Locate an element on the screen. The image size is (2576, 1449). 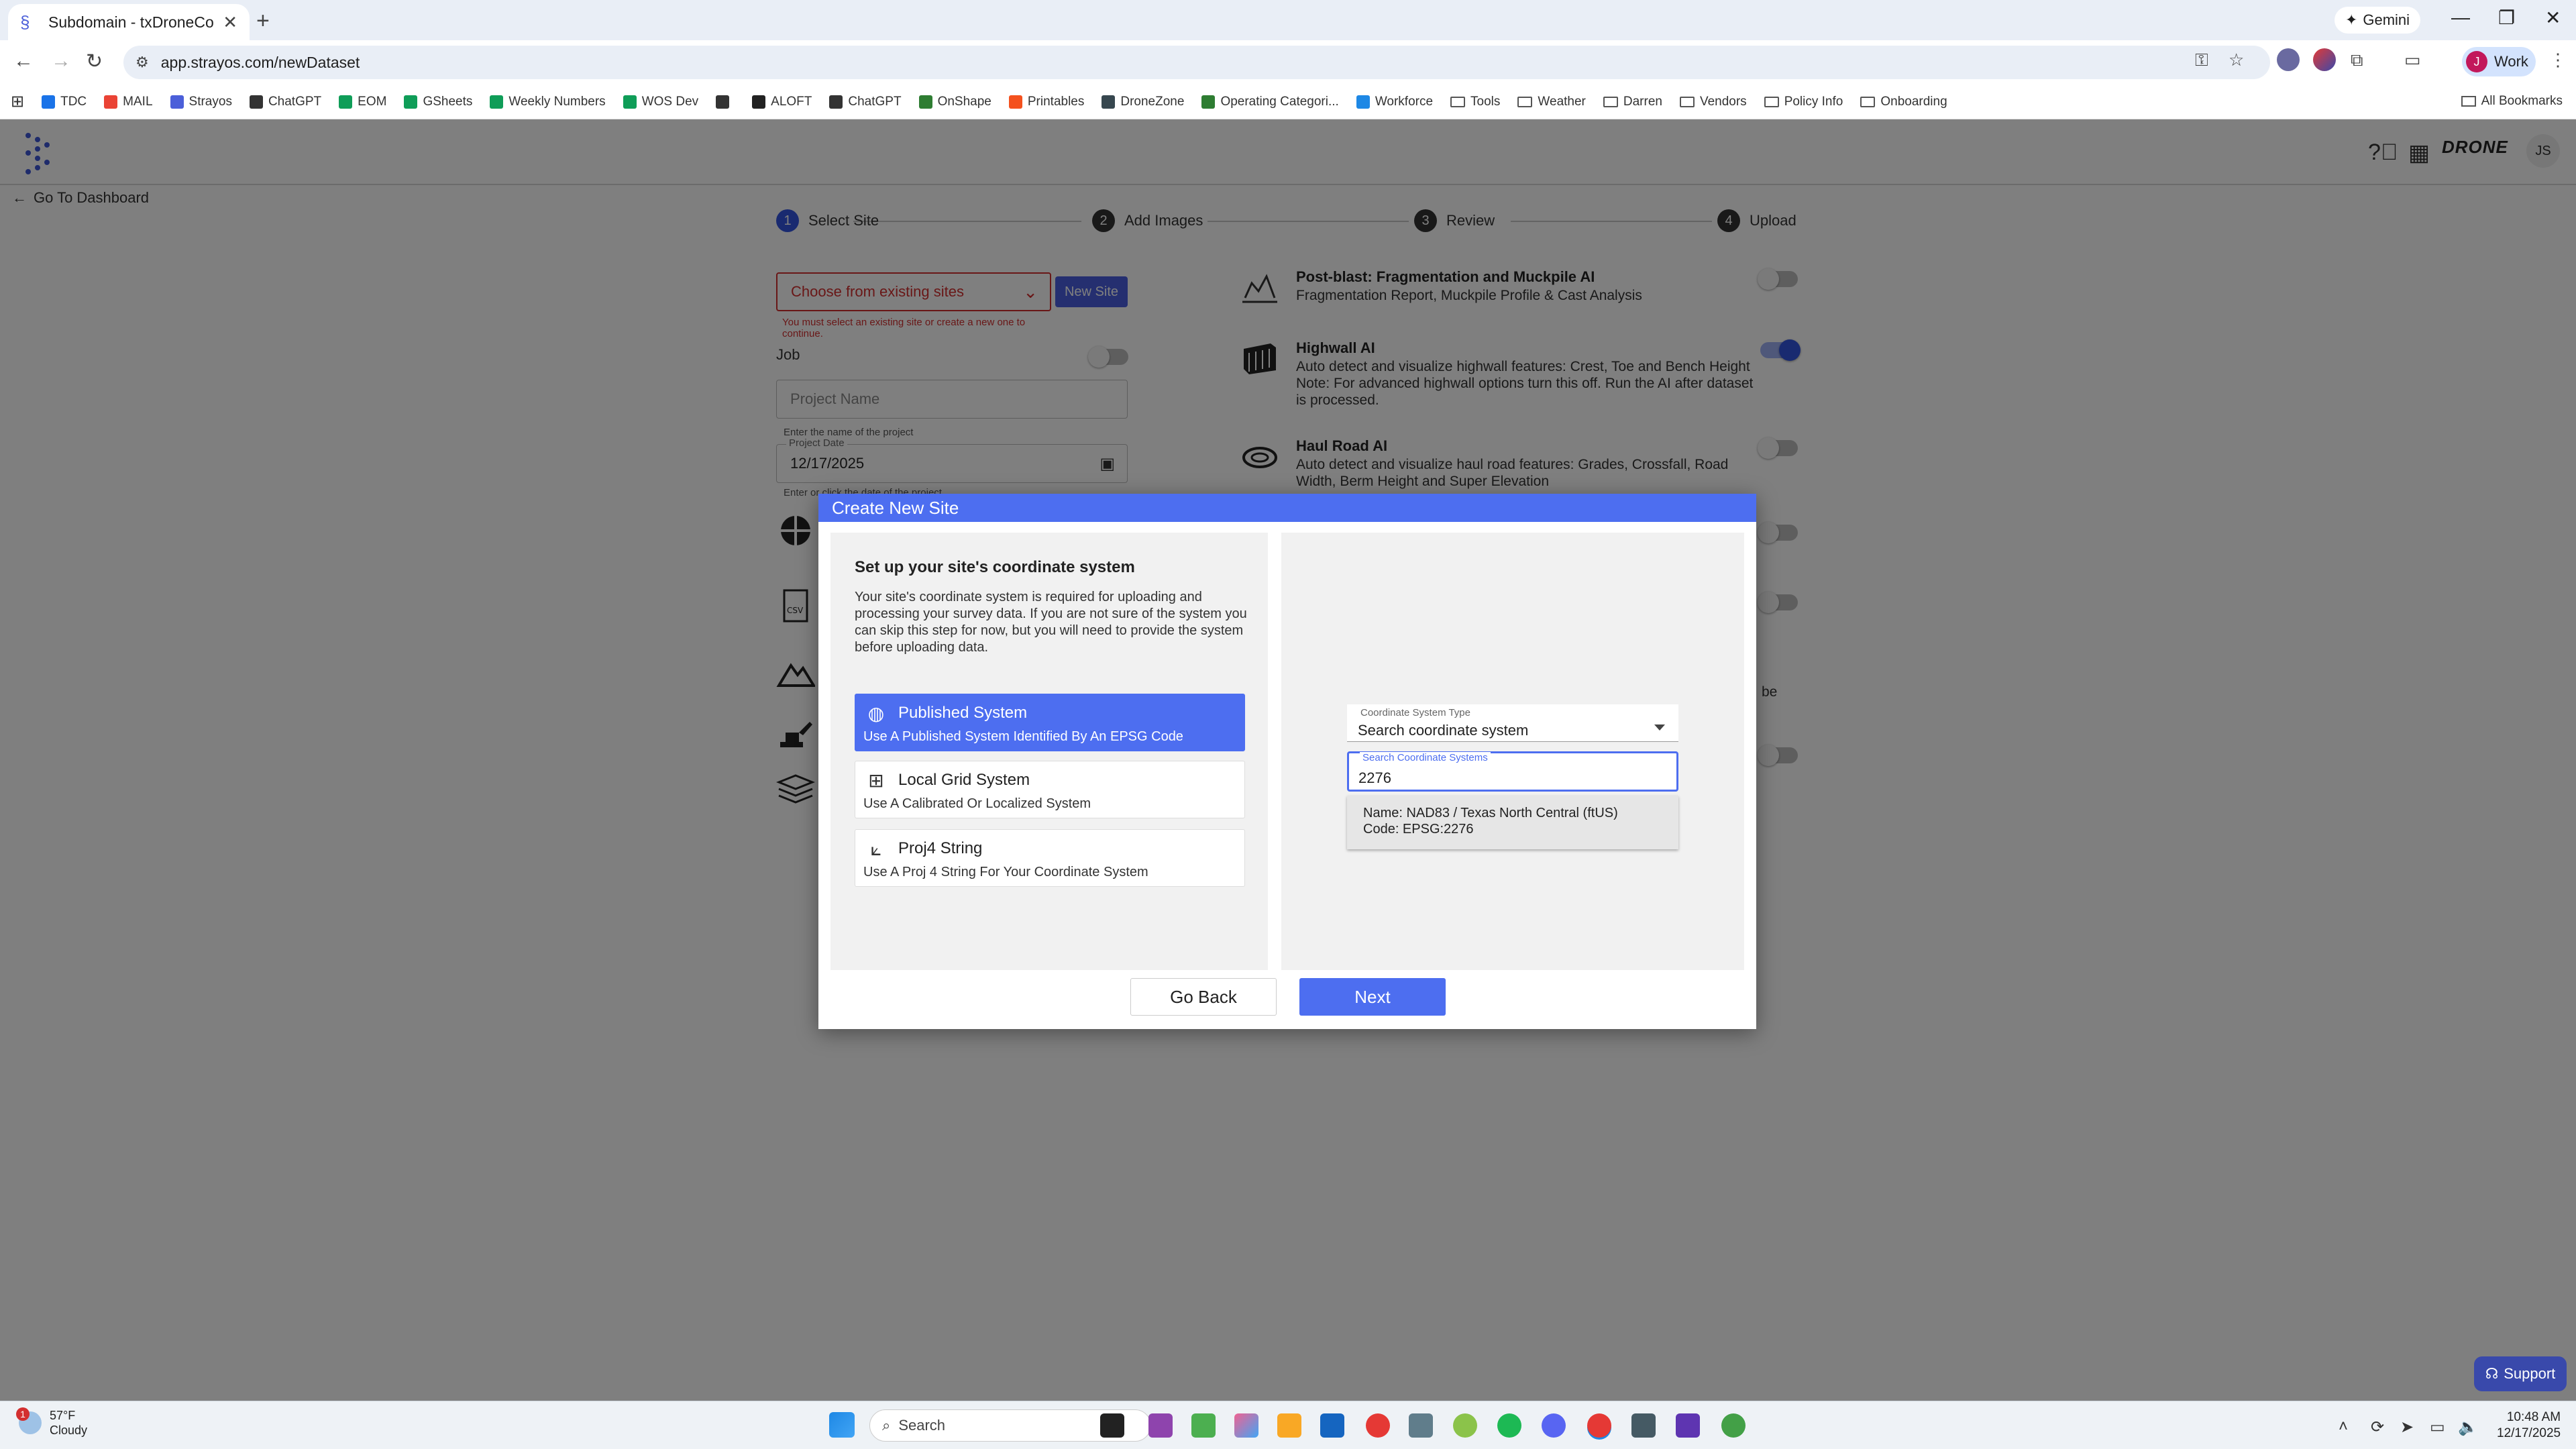
minimize-icon: — is located at coordinates (2460, 17).